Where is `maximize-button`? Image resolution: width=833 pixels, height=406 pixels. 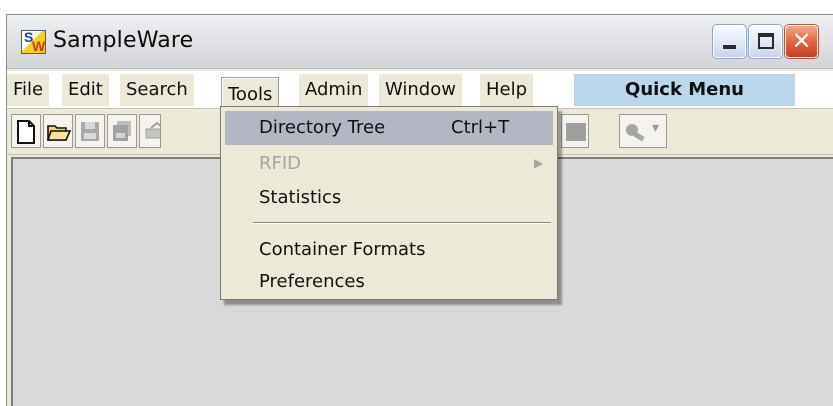 maximize-button is located at coordinates (765, 41).